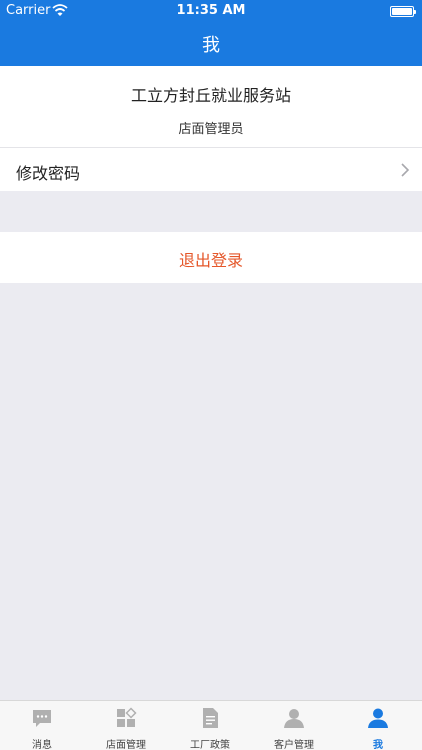 This screenshot has width=422, height=750. I want to click on logout-button: 退出登录, so click(211, 257).